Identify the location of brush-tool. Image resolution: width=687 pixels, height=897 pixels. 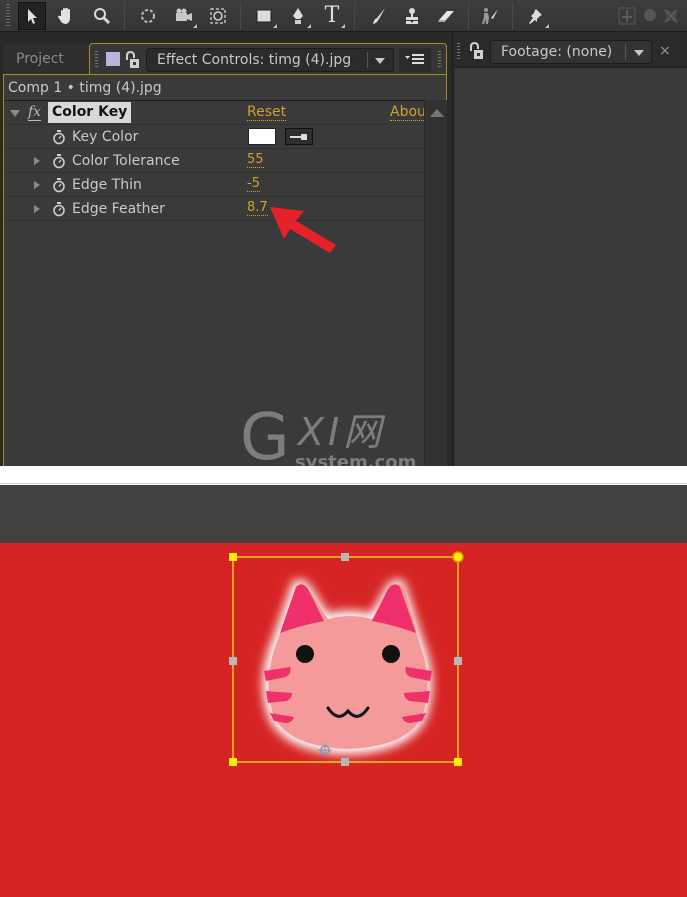
(378, 16).